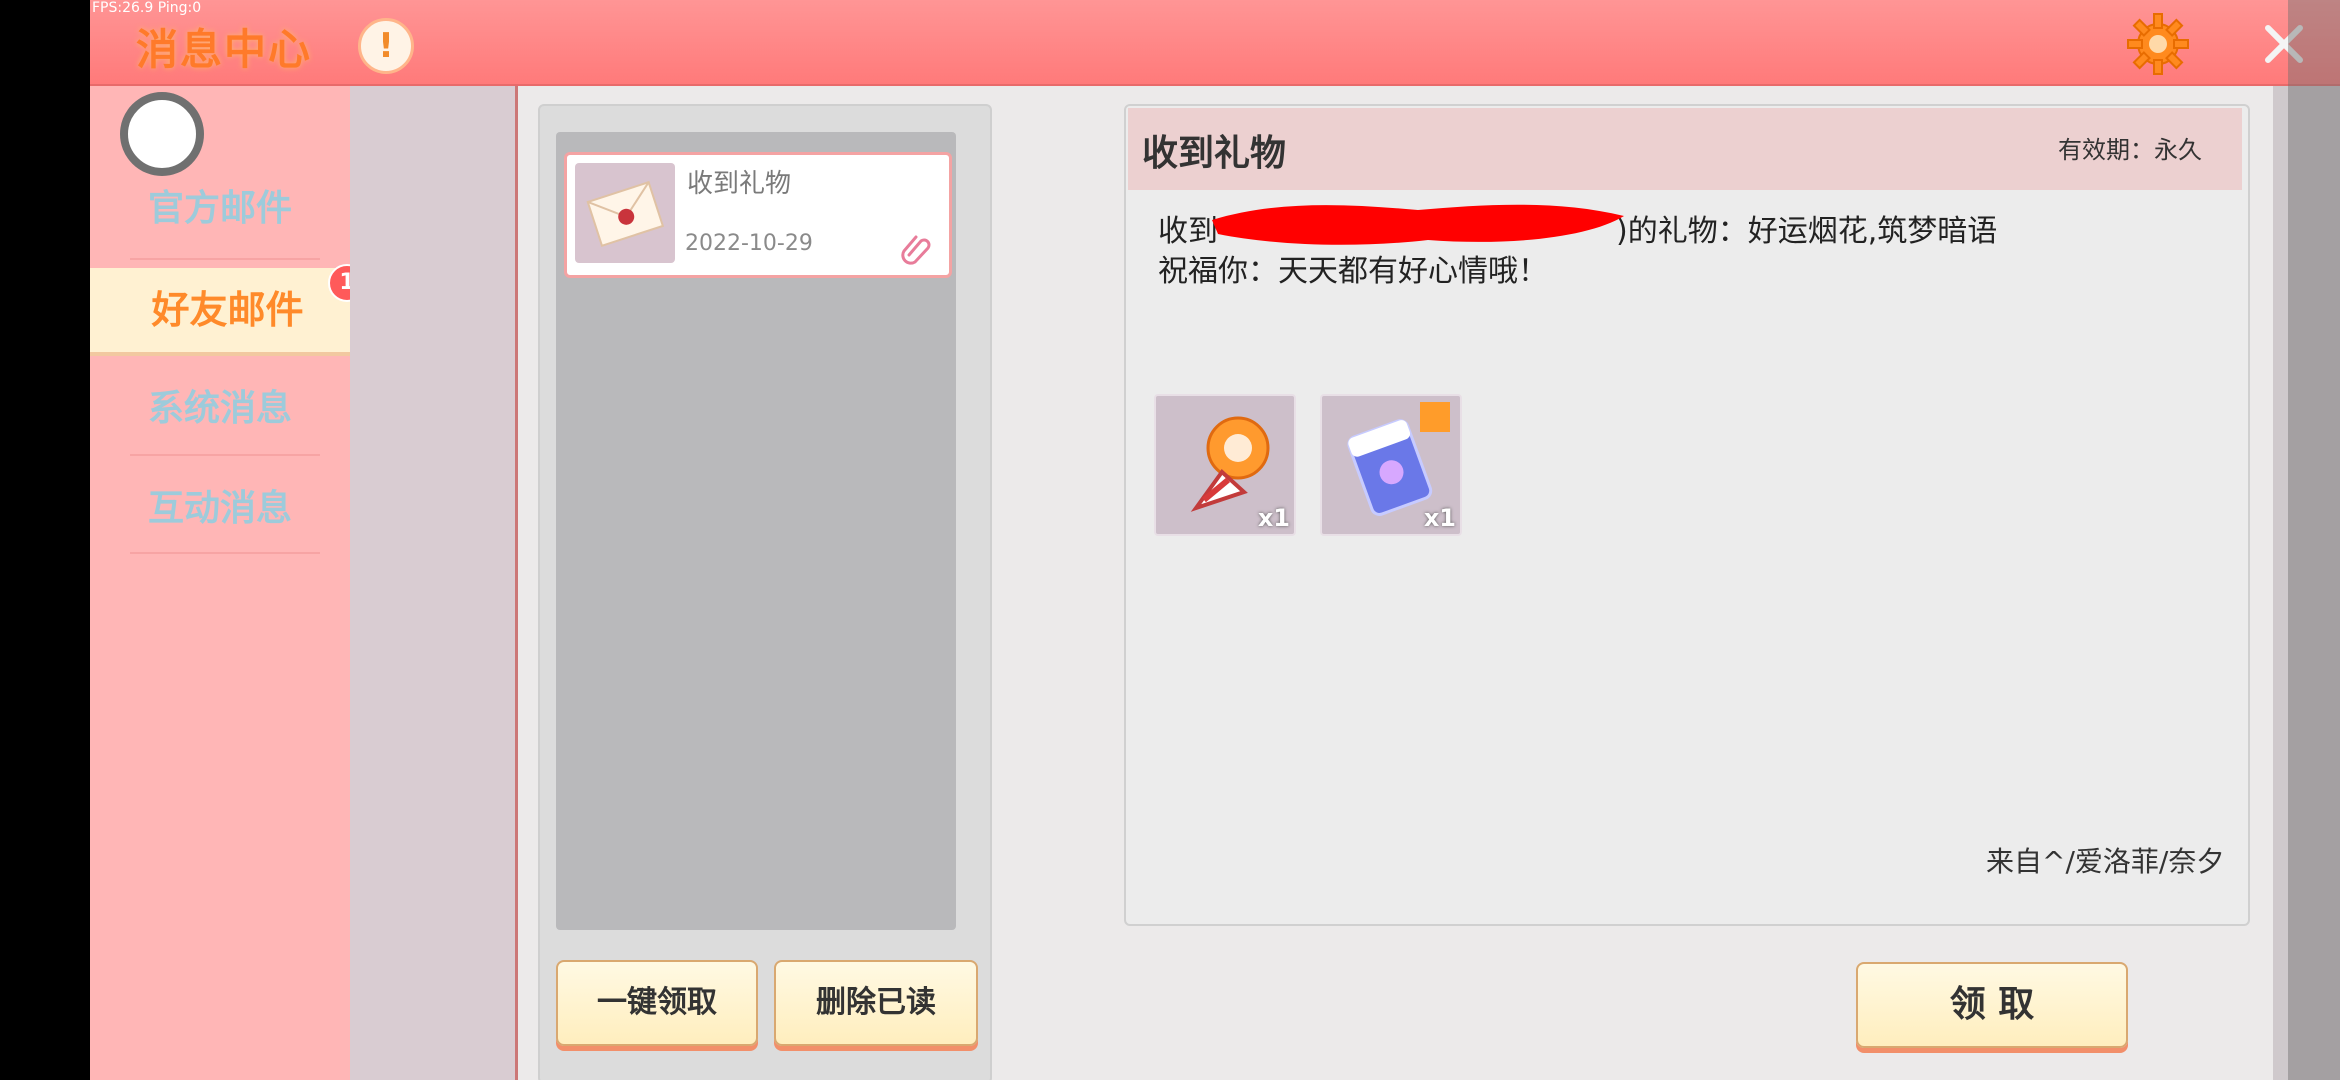 The height and width of the screenshot is (1080, 2340). What do you see at coordinates (1992, 1005) in the screenshot?
I see `claim-button: 领 取` at bounding box center [1992, 1005].